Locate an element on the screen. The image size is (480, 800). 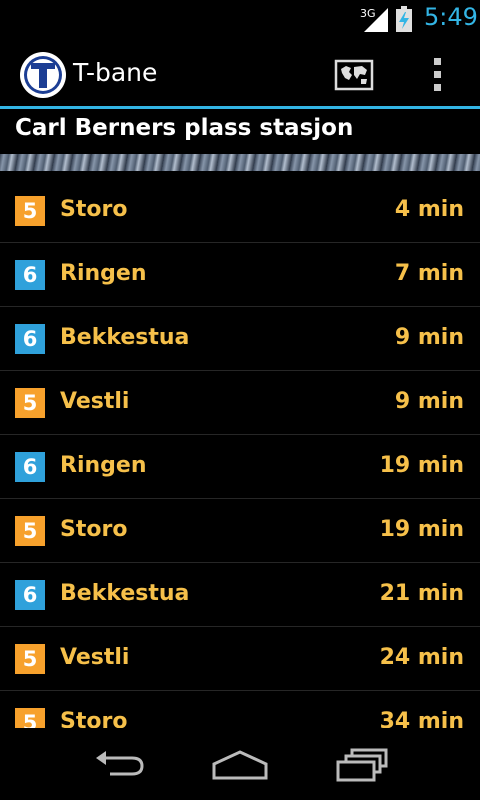
departure-row: 6 Bekkestua 9 min is located at coordinates (240, 339).